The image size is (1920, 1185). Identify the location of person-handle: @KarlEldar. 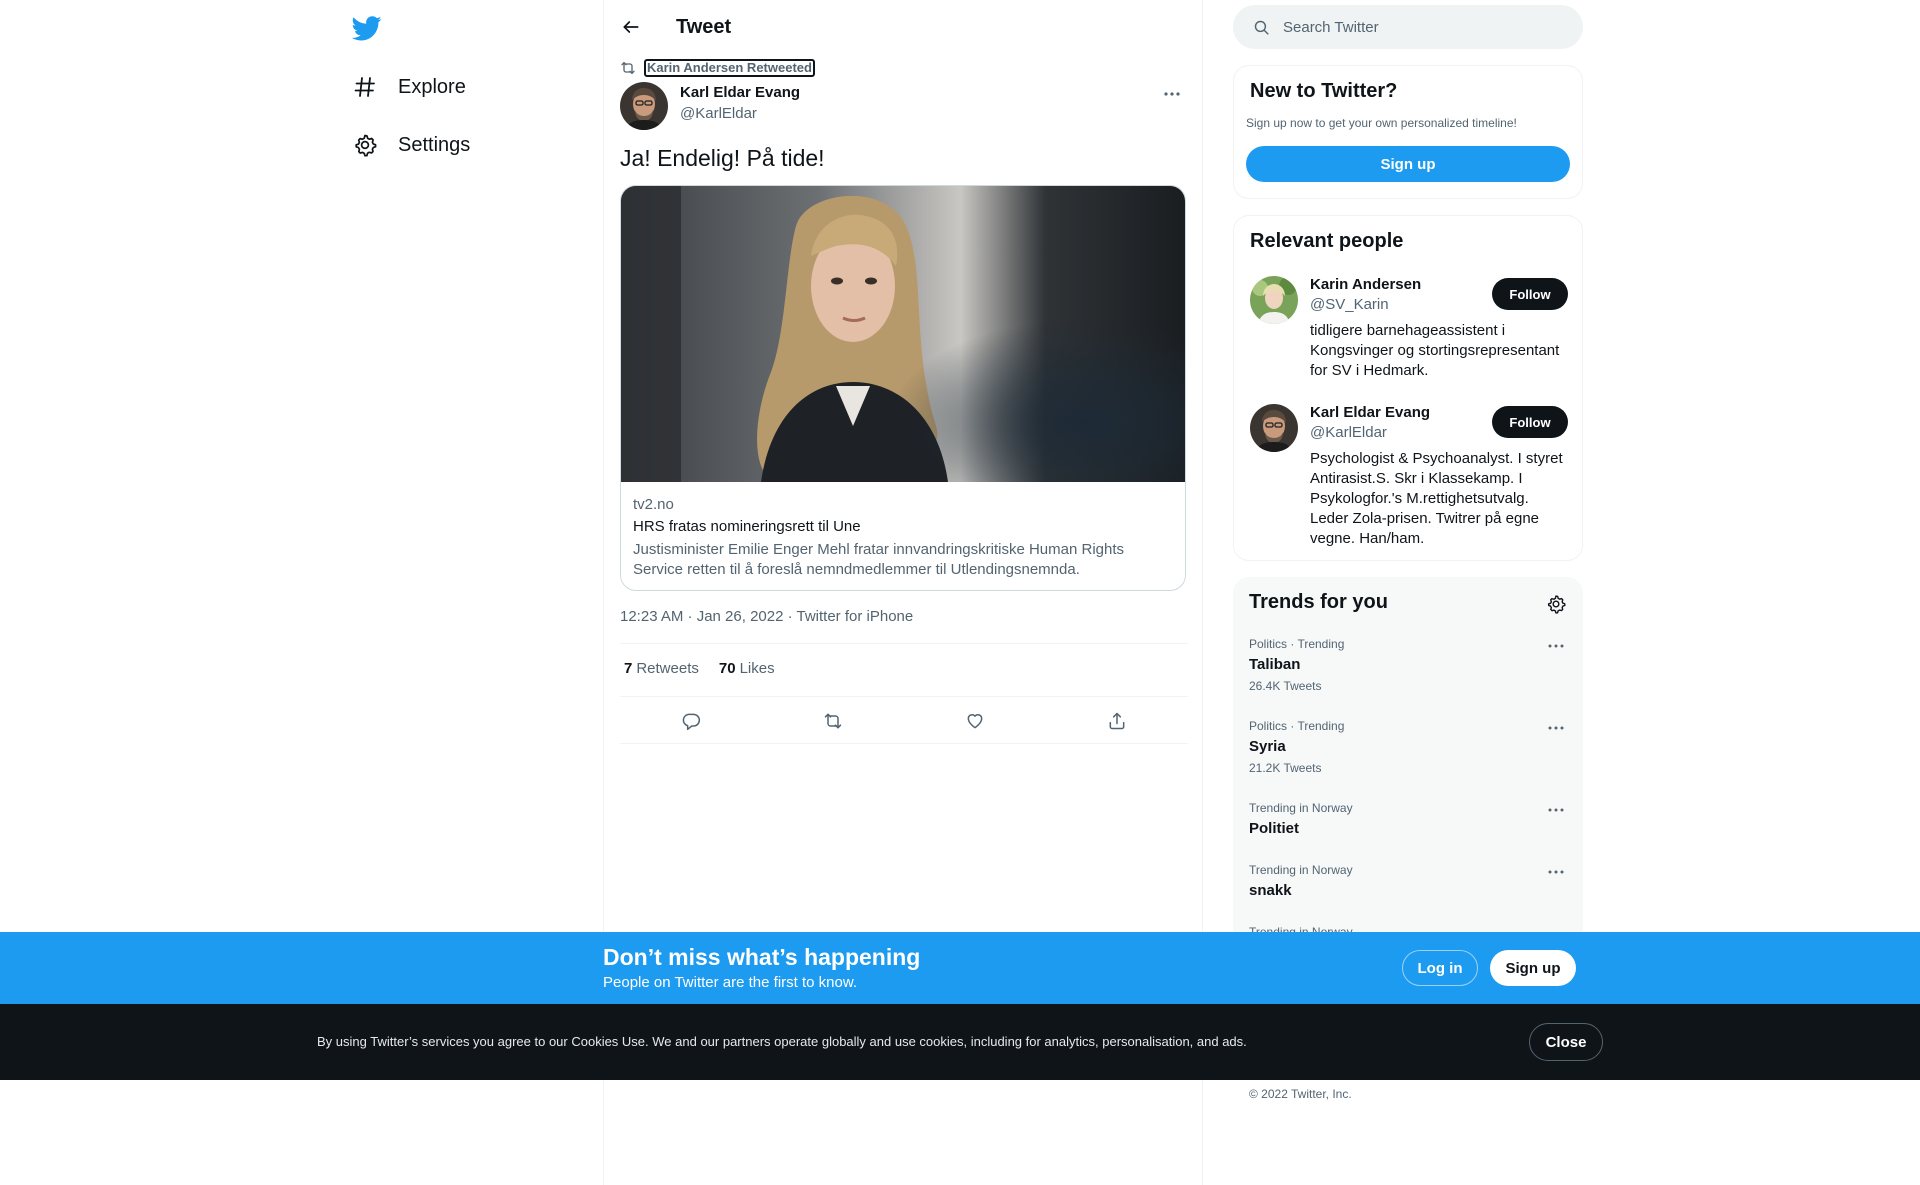
(1348, 432).